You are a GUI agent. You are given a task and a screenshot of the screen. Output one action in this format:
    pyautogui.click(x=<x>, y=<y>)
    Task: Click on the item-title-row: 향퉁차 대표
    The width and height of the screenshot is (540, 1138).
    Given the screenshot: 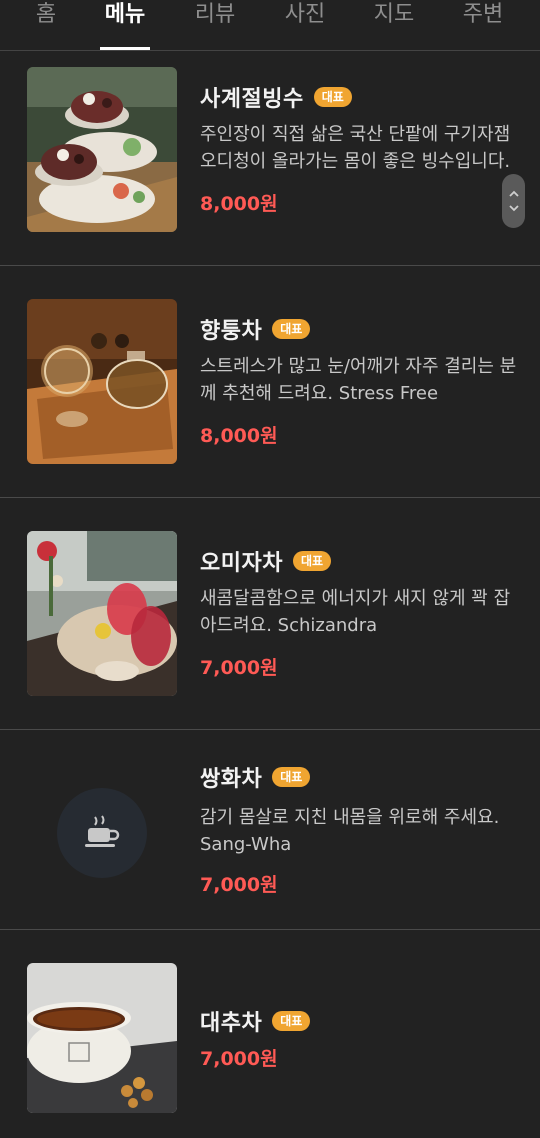 What is the action you would take?
    pyautogui.click(x=255, y=329)
    